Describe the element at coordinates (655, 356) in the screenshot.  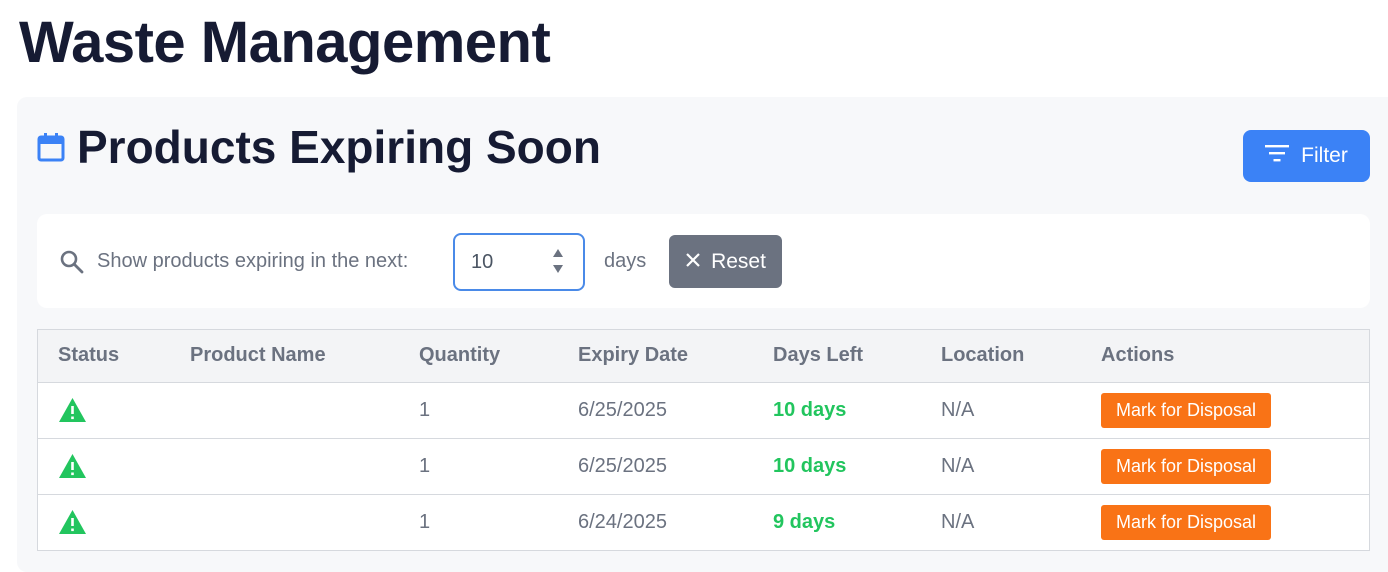
I see `column-header-expiry-date: Expiry Date` at that location.